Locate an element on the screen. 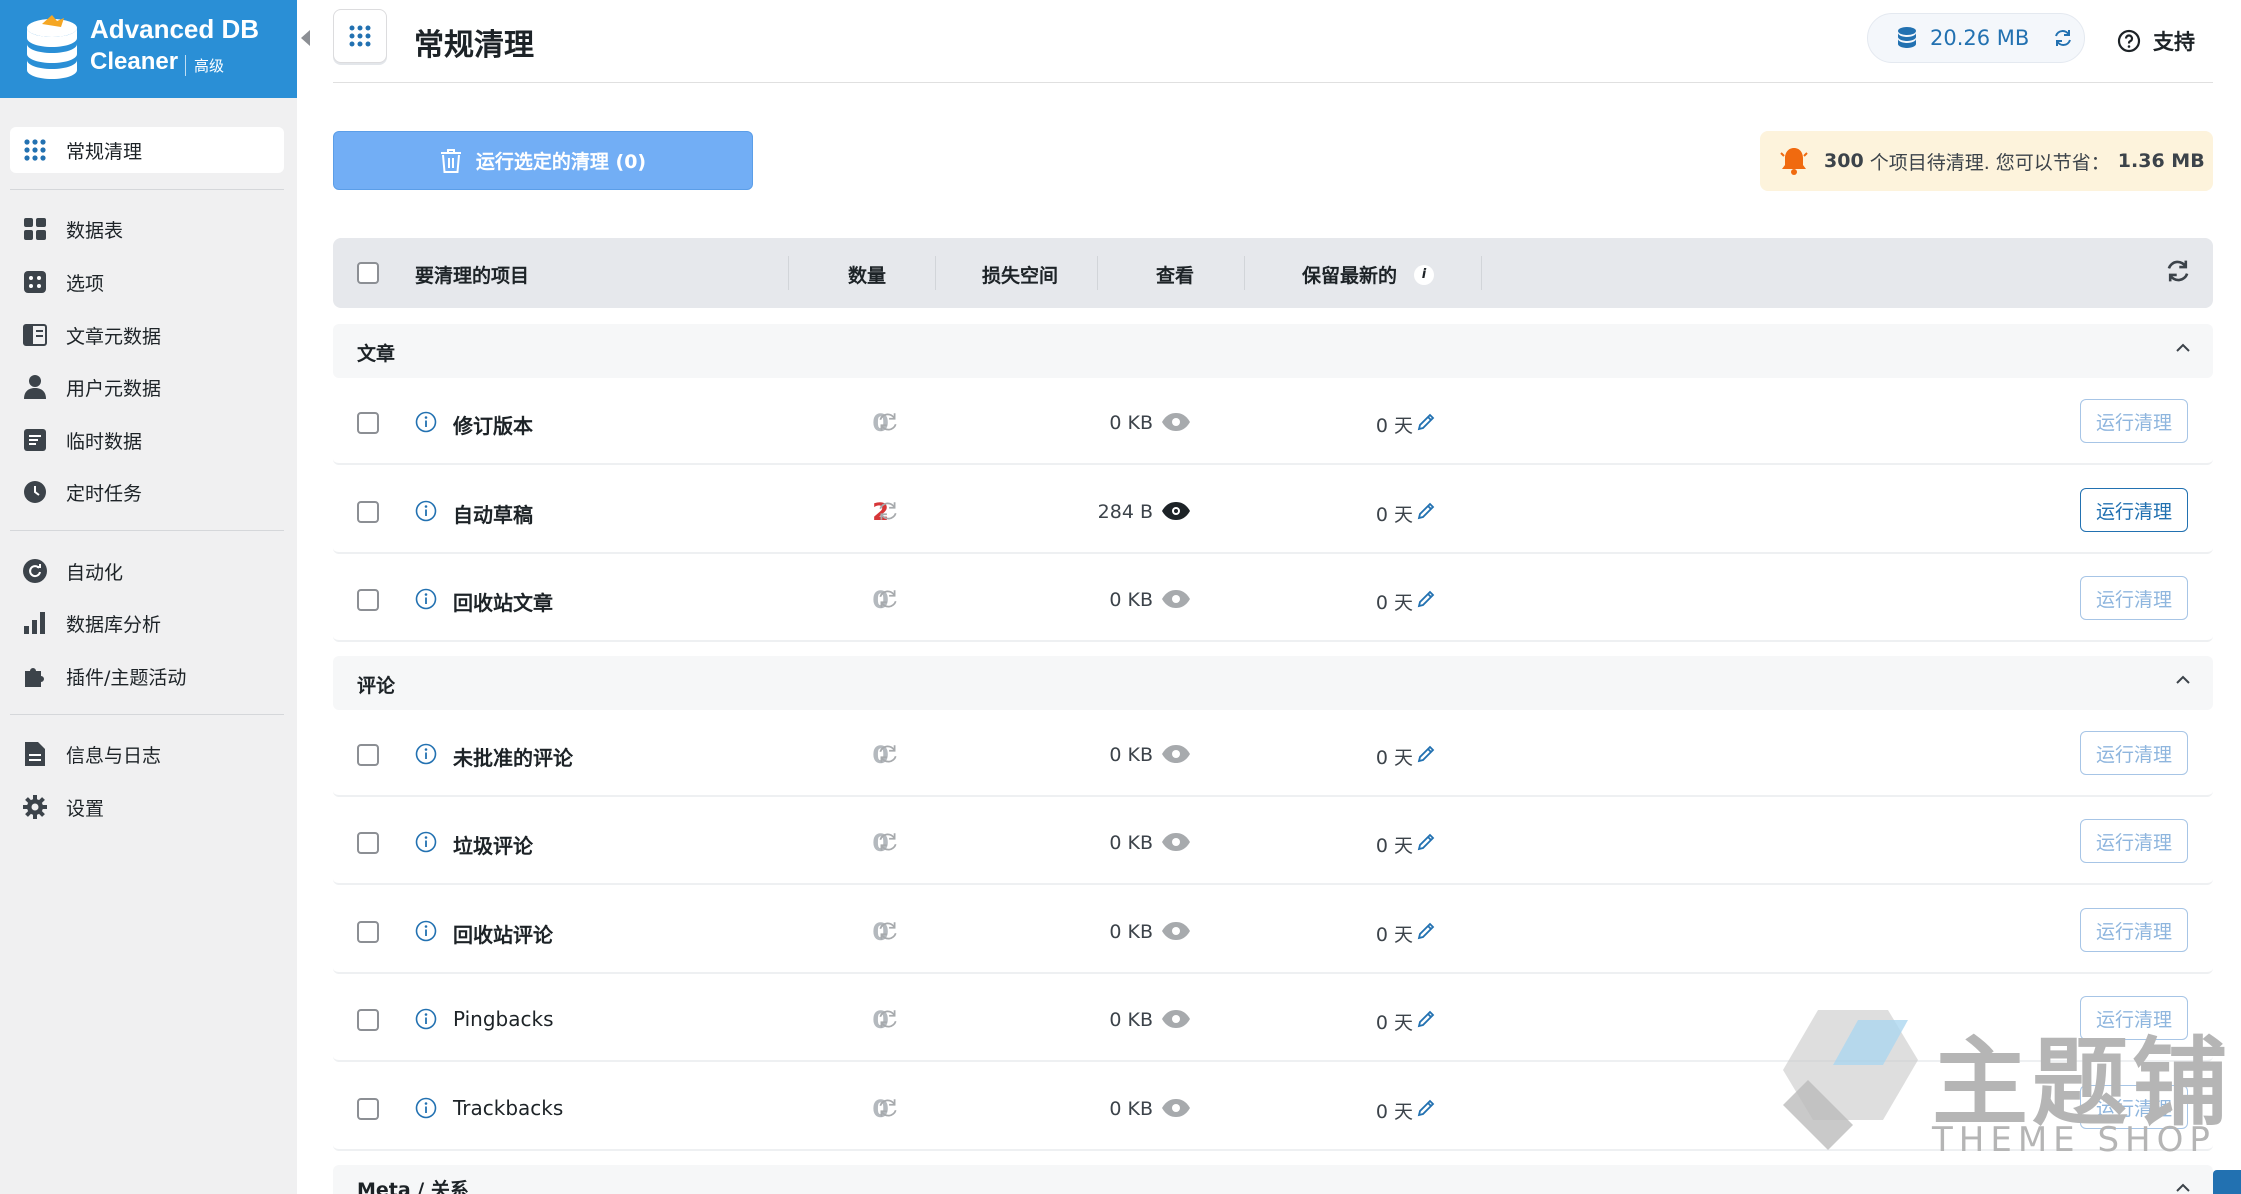 The image size is (2241, 1194). refresh-all-icon is located at coordinates (2178, 271).